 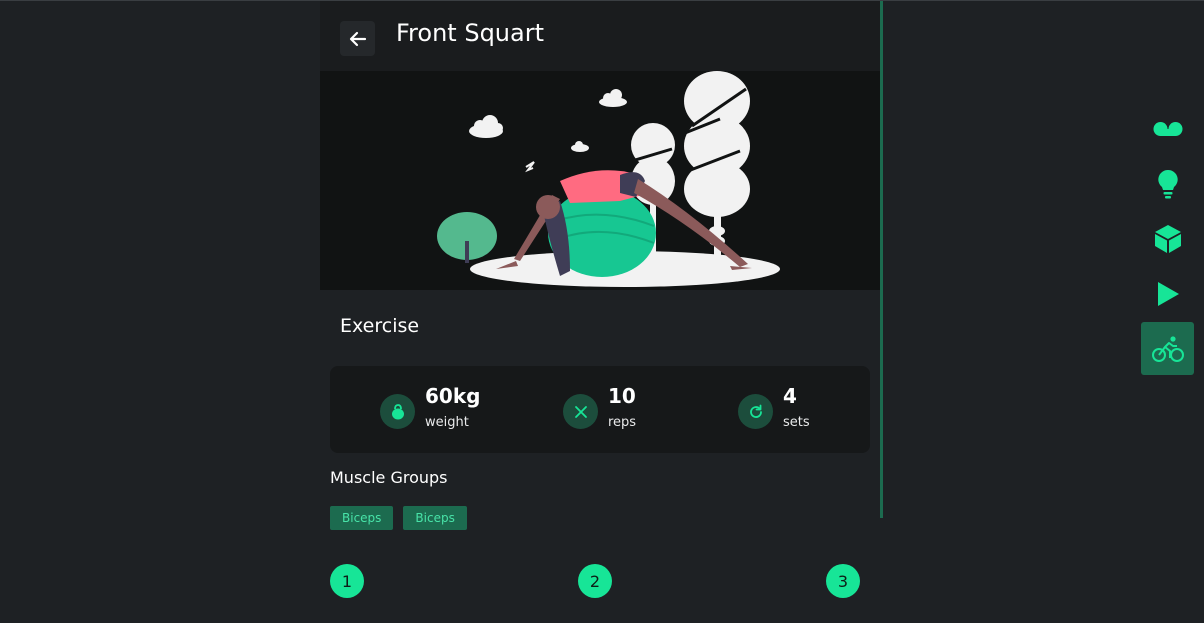 What do you see at coordinates (796, 422) in the screenshot?
I see `stat-unit: sets` at bounding box center [796, 422].